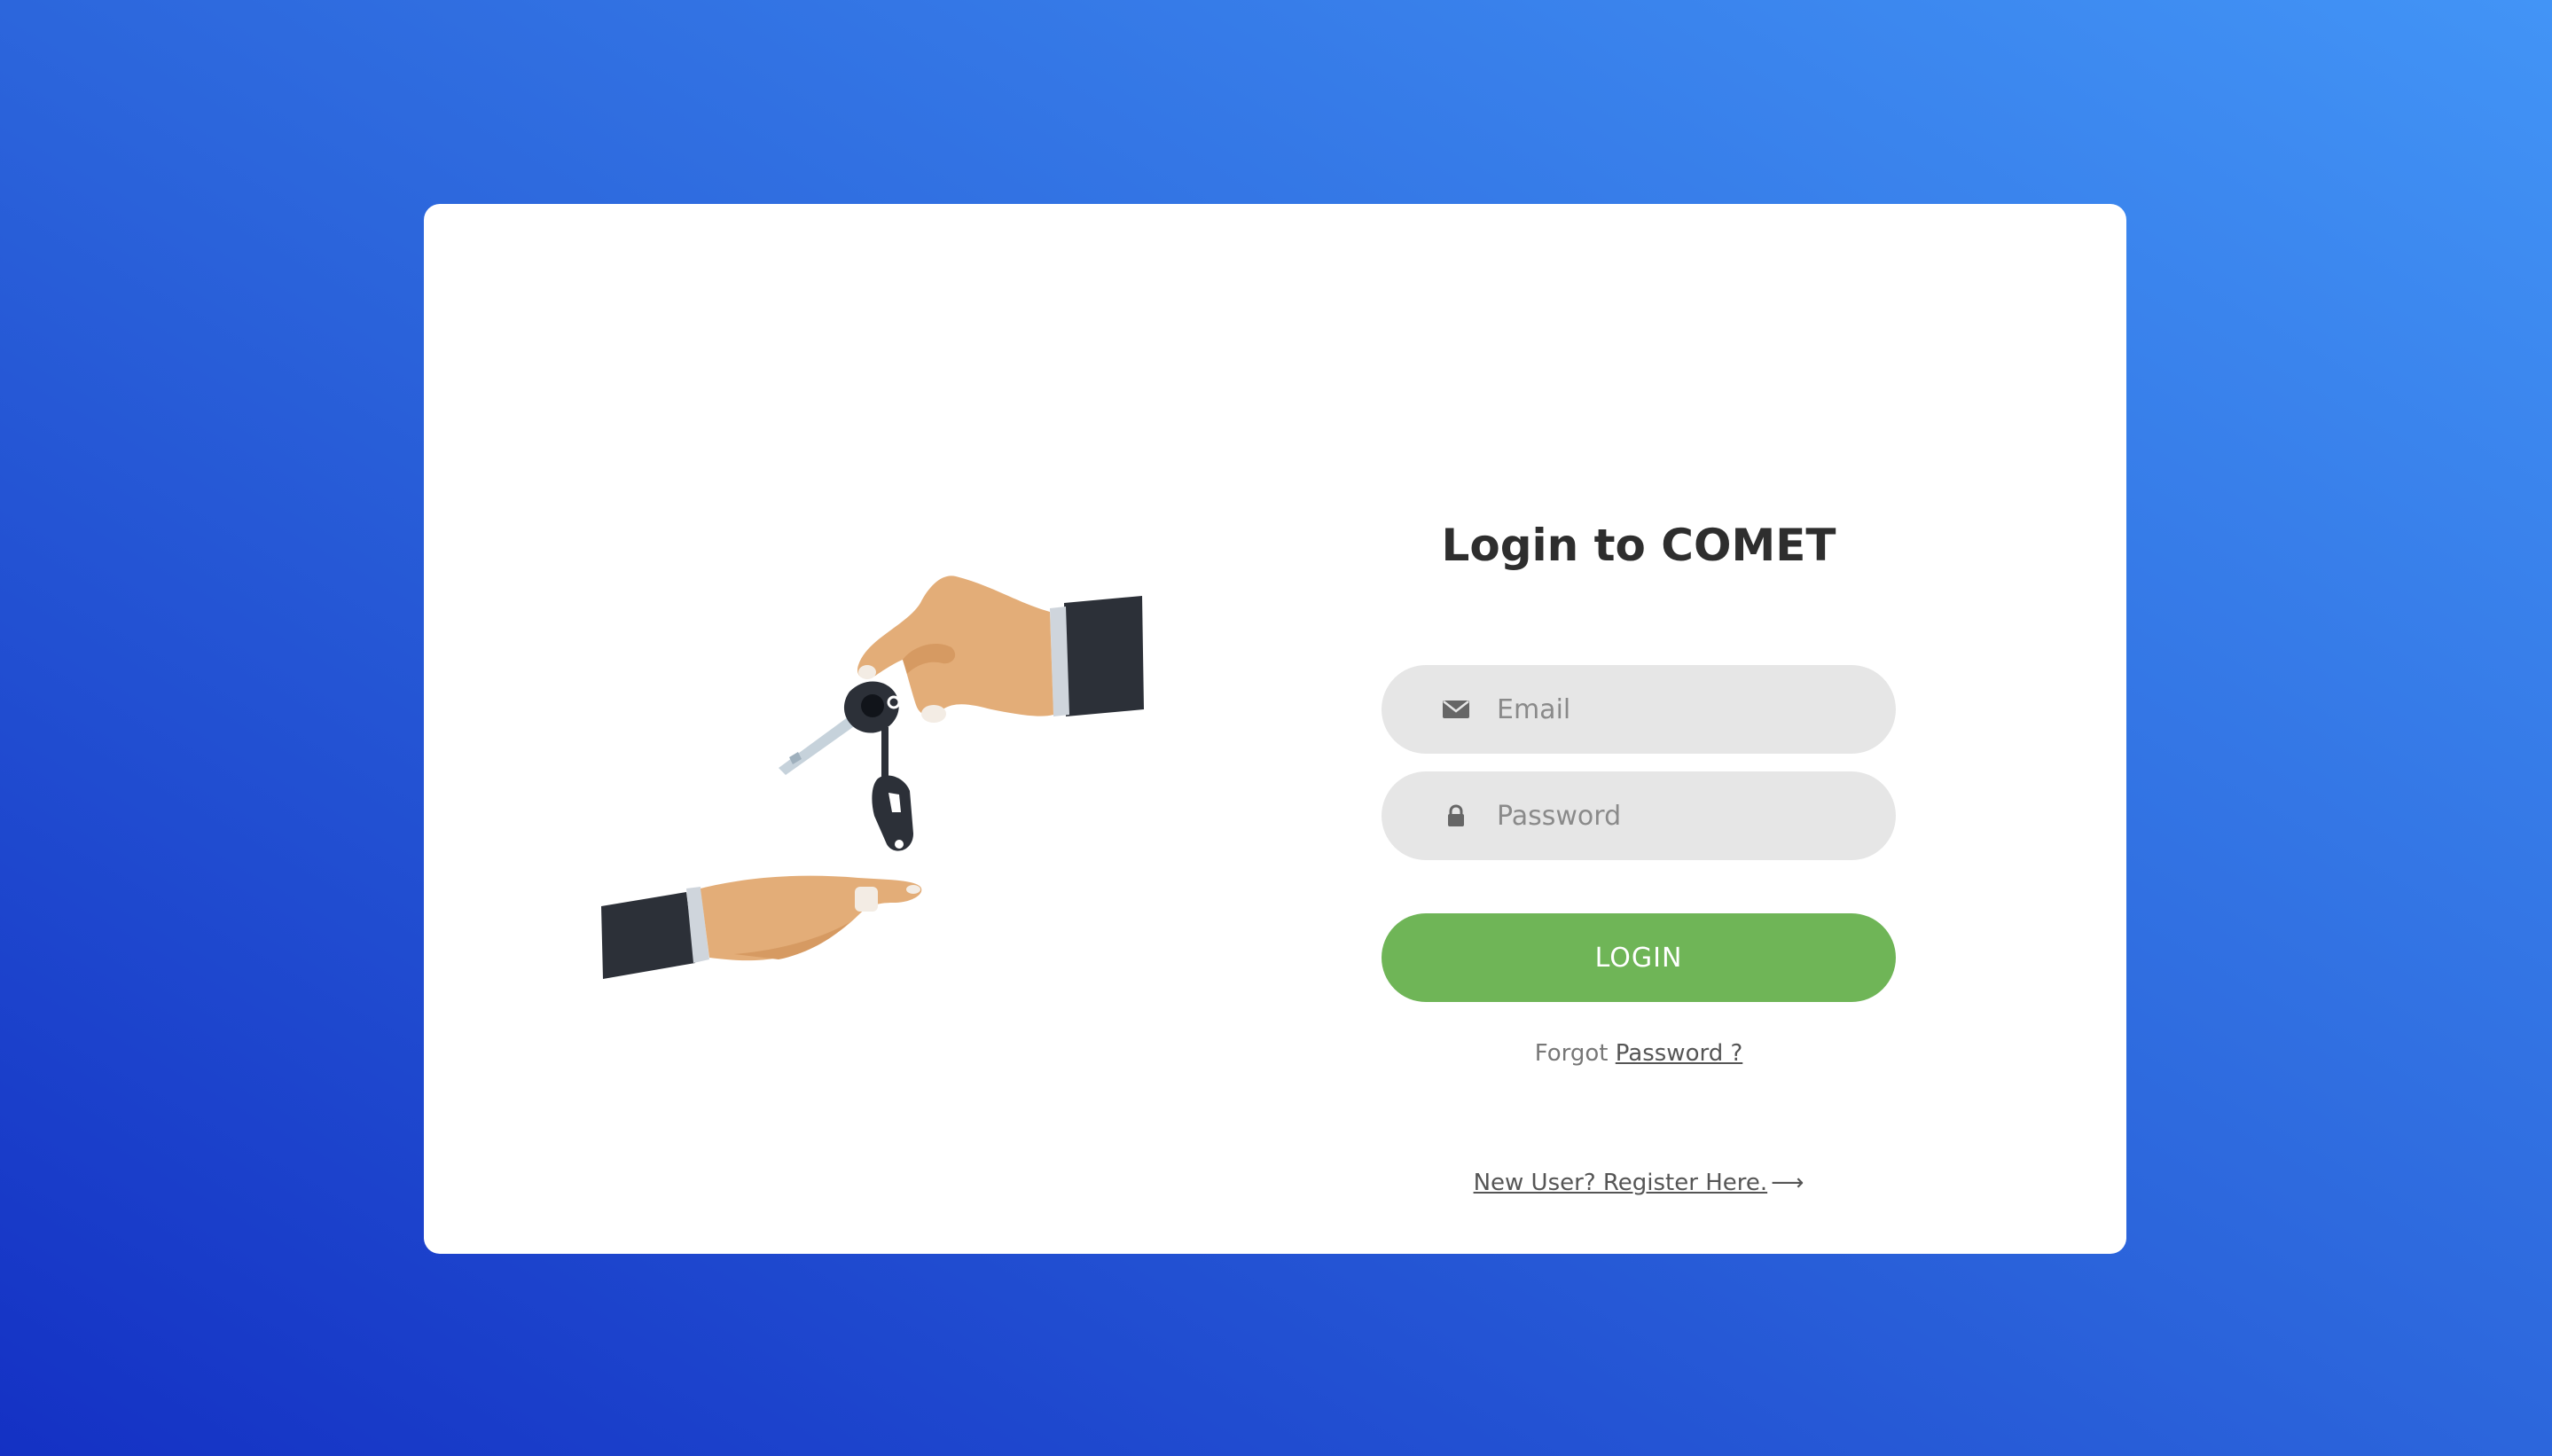  What do you see at coordinates (846, 766) in the screenshot?
I see `car-key` at bounding box center [846, 766].